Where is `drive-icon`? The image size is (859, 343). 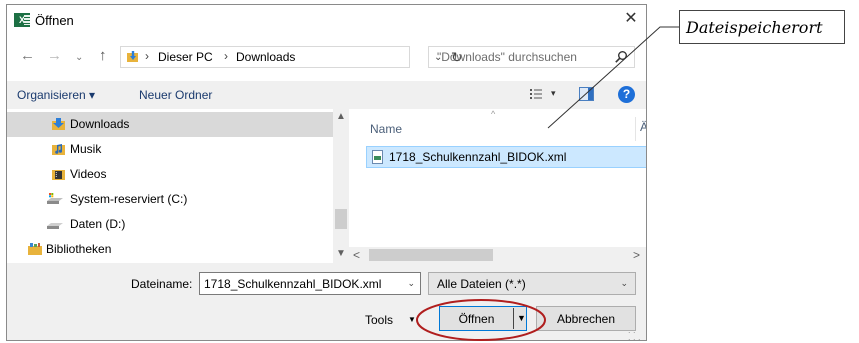 drive-icon is located at coordinates (55, 226).